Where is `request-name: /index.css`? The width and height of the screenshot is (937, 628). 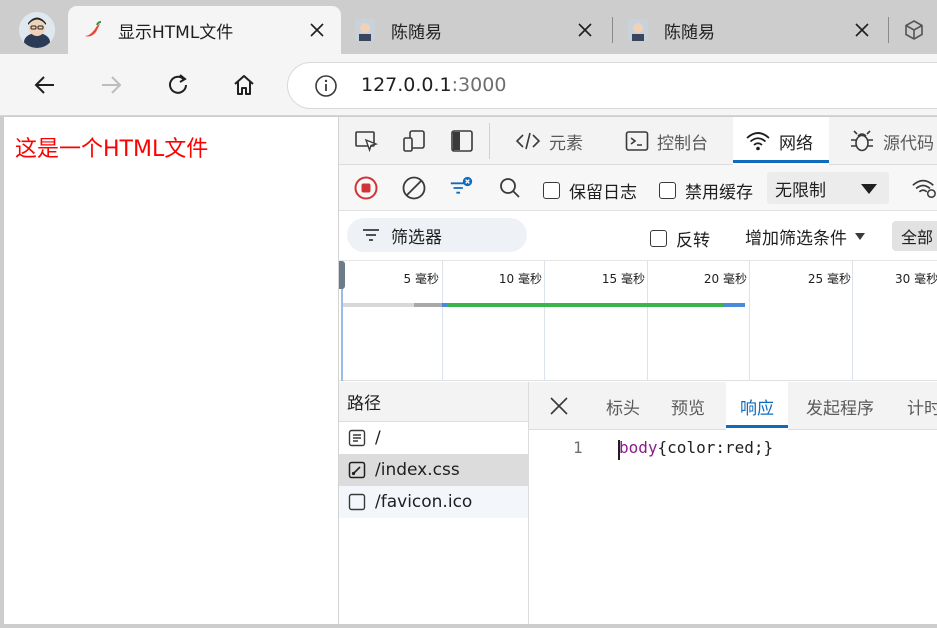 request-name: /index.css is located at coordinates (417, 470).